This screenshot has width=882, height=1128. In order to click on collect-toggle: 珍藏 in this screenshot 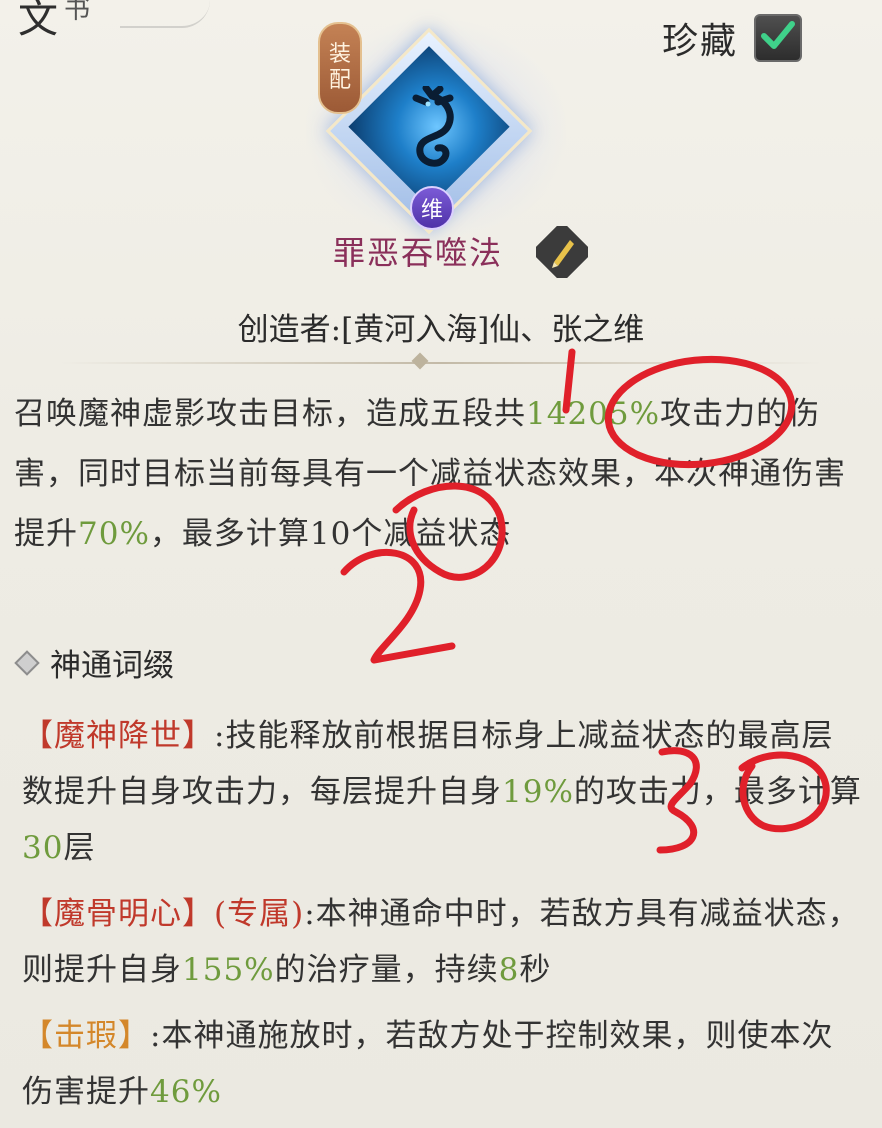, I will do `click(732, 38)`.